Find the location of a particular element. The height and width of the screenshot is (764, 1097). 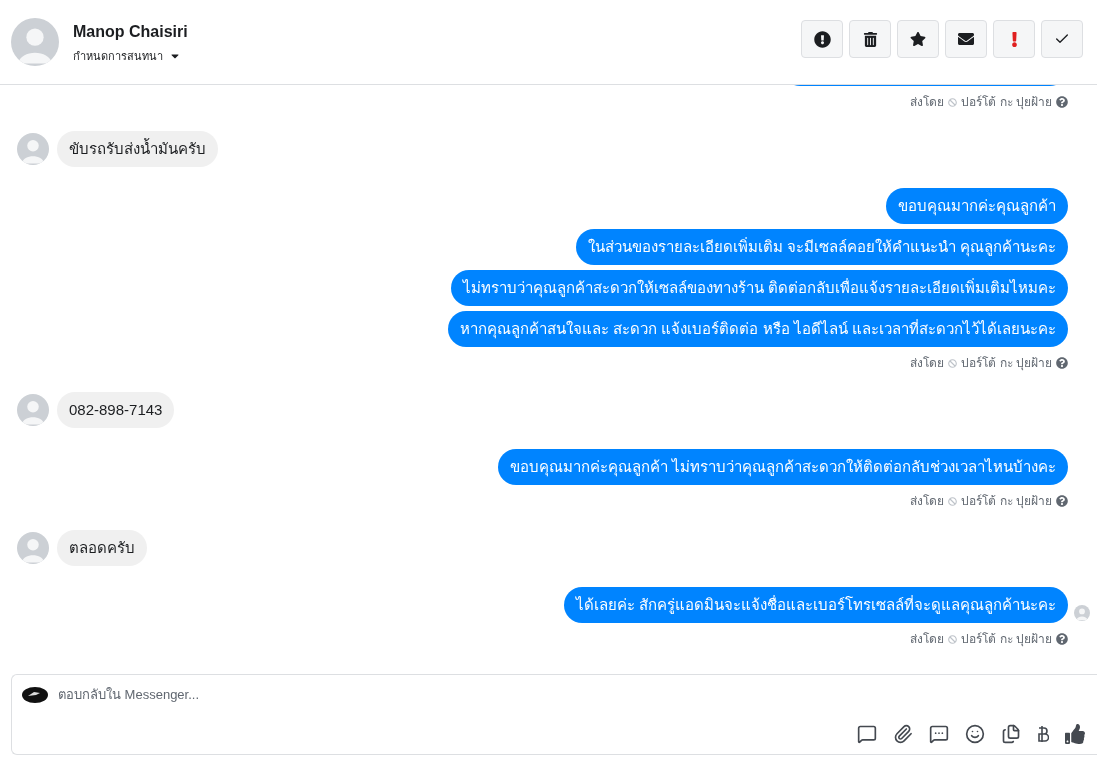

trash-button is located at coordinates (870, 39).